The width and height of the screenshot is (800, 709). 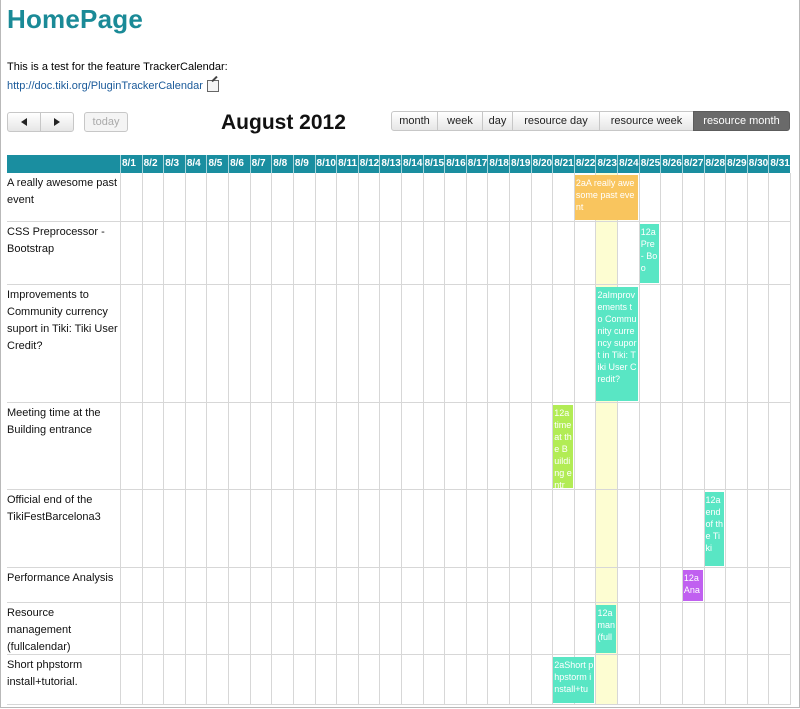 I want to click on view-week-button: week, so click(x=460, y=121).